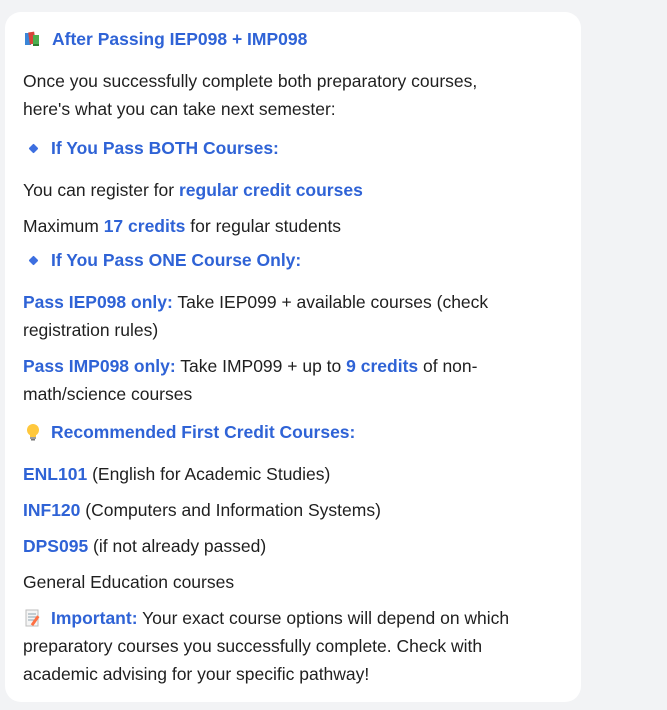  I want to click on iep-line-2: registration rules), so click(91, 330).